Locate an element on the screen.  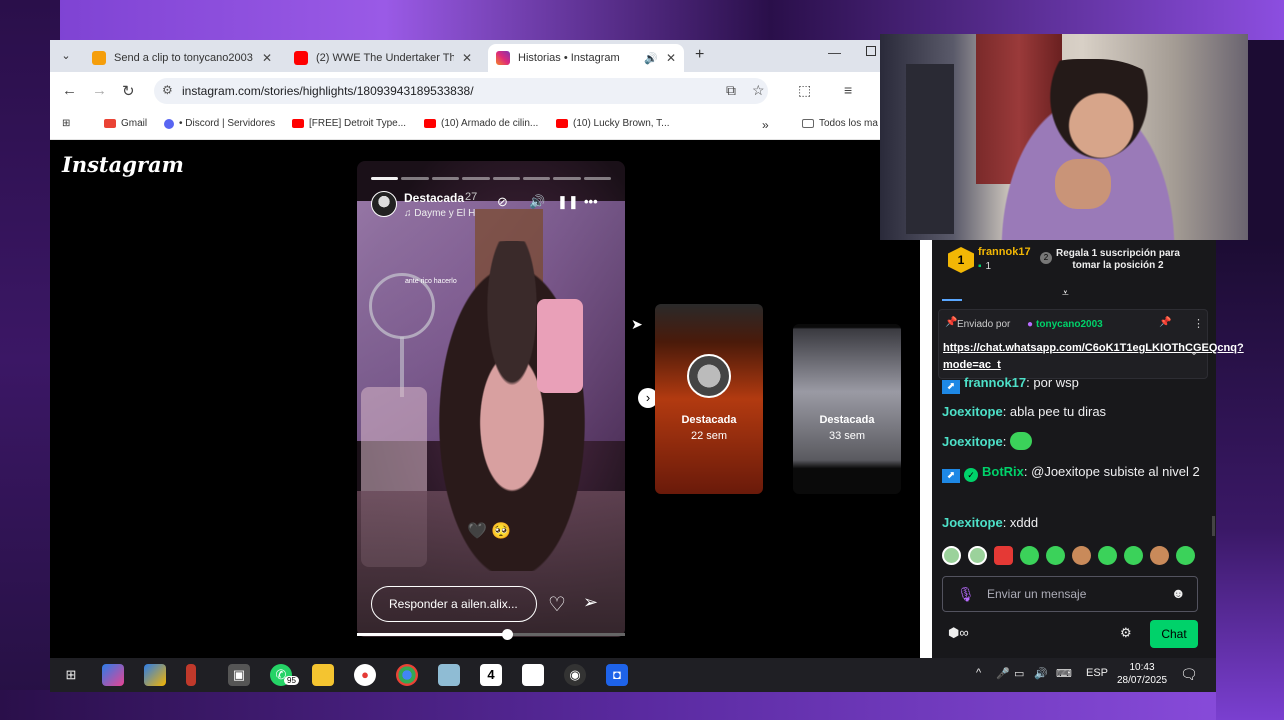
avatar is located at coordinates (384, 204).